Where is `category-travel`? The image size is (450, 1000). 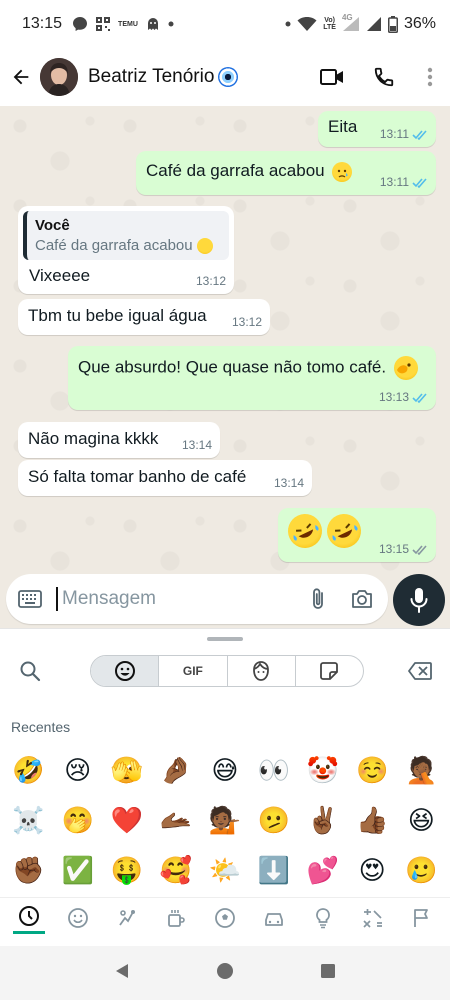 category-travel is located at coordinates (274, 918).